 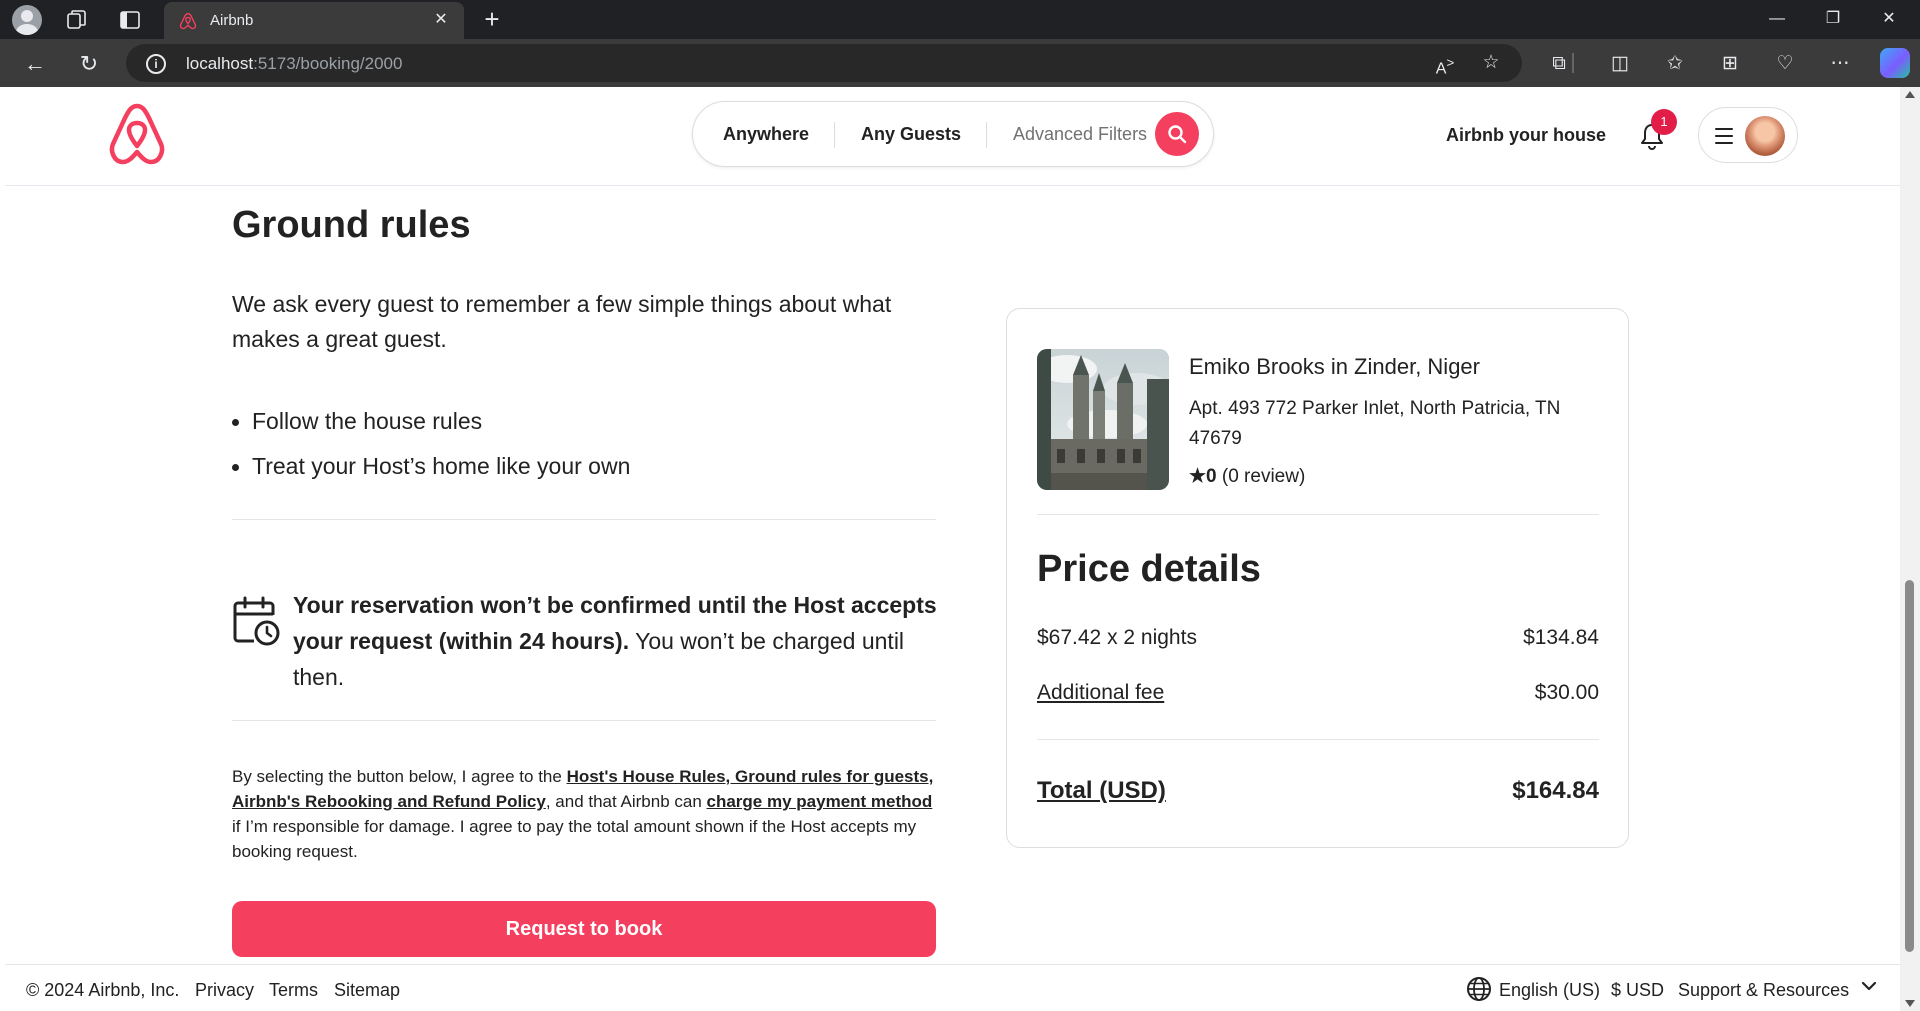 I want to click on split-screen-icon: ◫, so click(x=1620, y=64).